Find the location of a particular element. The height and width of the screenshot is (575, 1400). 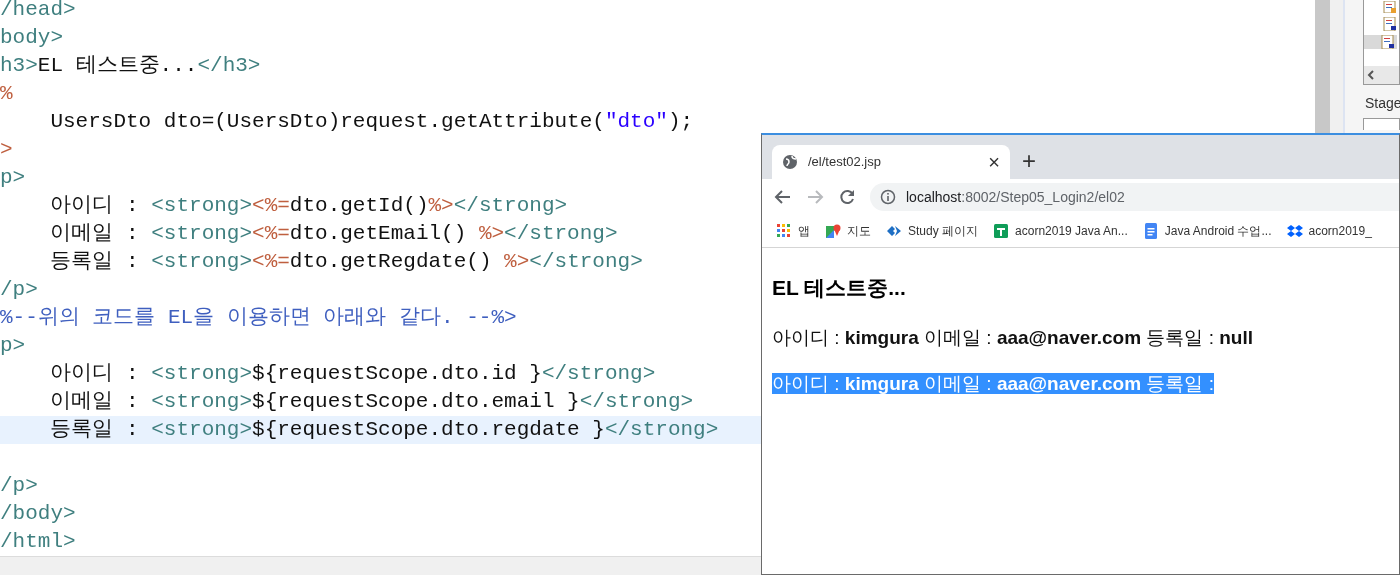

box-icon is located at coordinates (1294, 231).